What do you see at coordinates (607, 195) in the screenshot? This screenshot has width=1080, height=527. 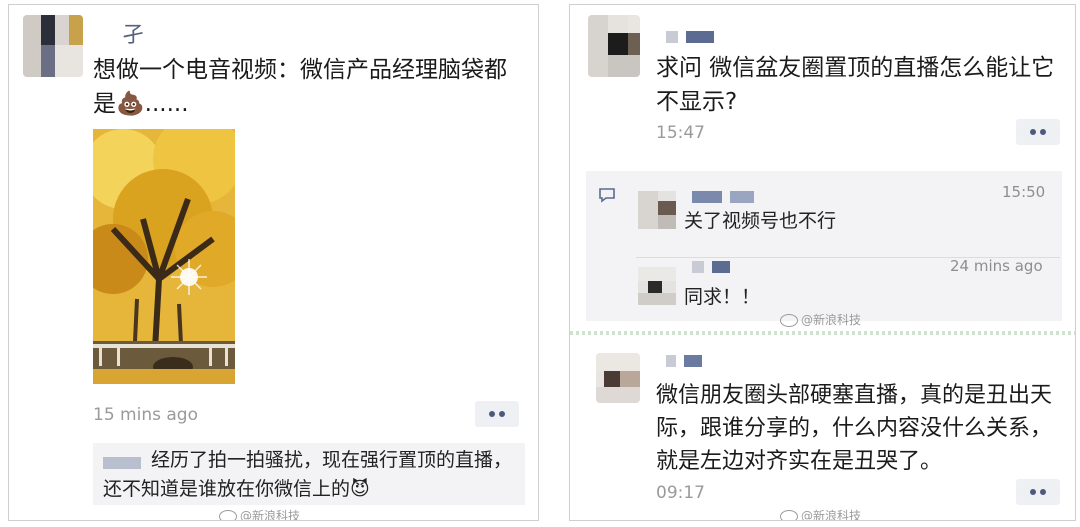 I see `comment-bubble-icon` at bounding box center [607, 195].